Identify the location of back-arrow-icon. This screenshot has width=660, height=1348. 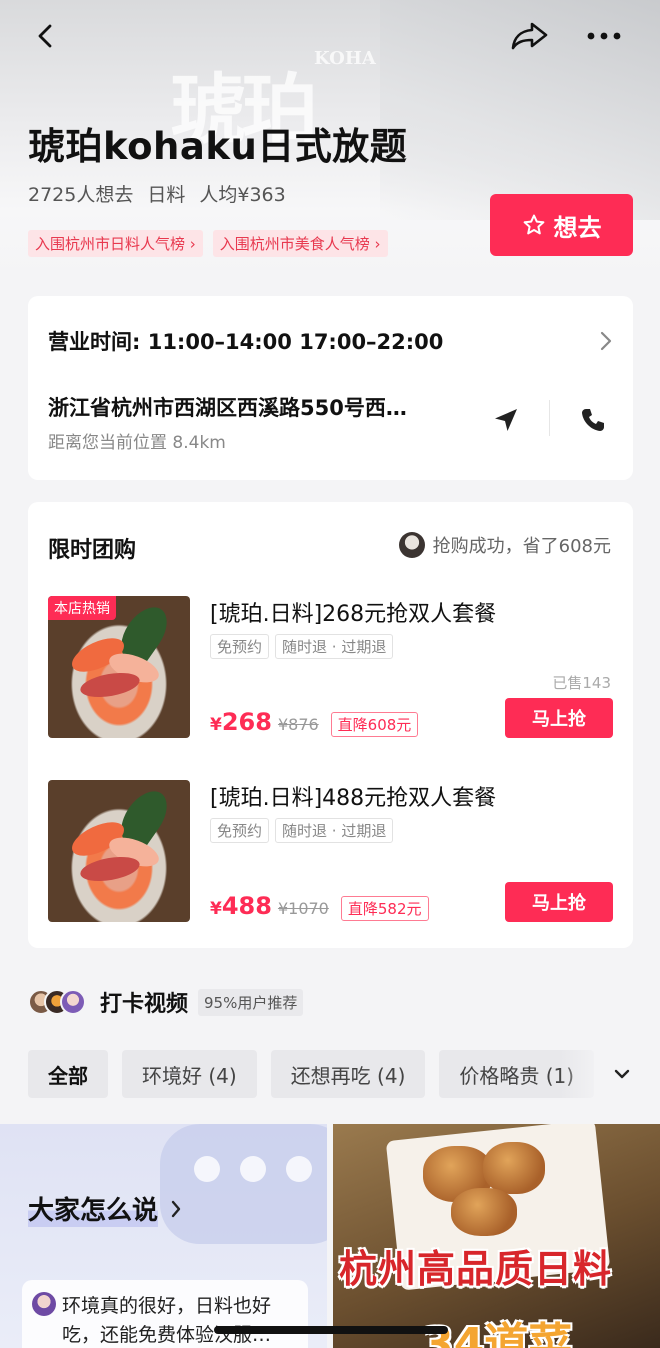
(45, 36).